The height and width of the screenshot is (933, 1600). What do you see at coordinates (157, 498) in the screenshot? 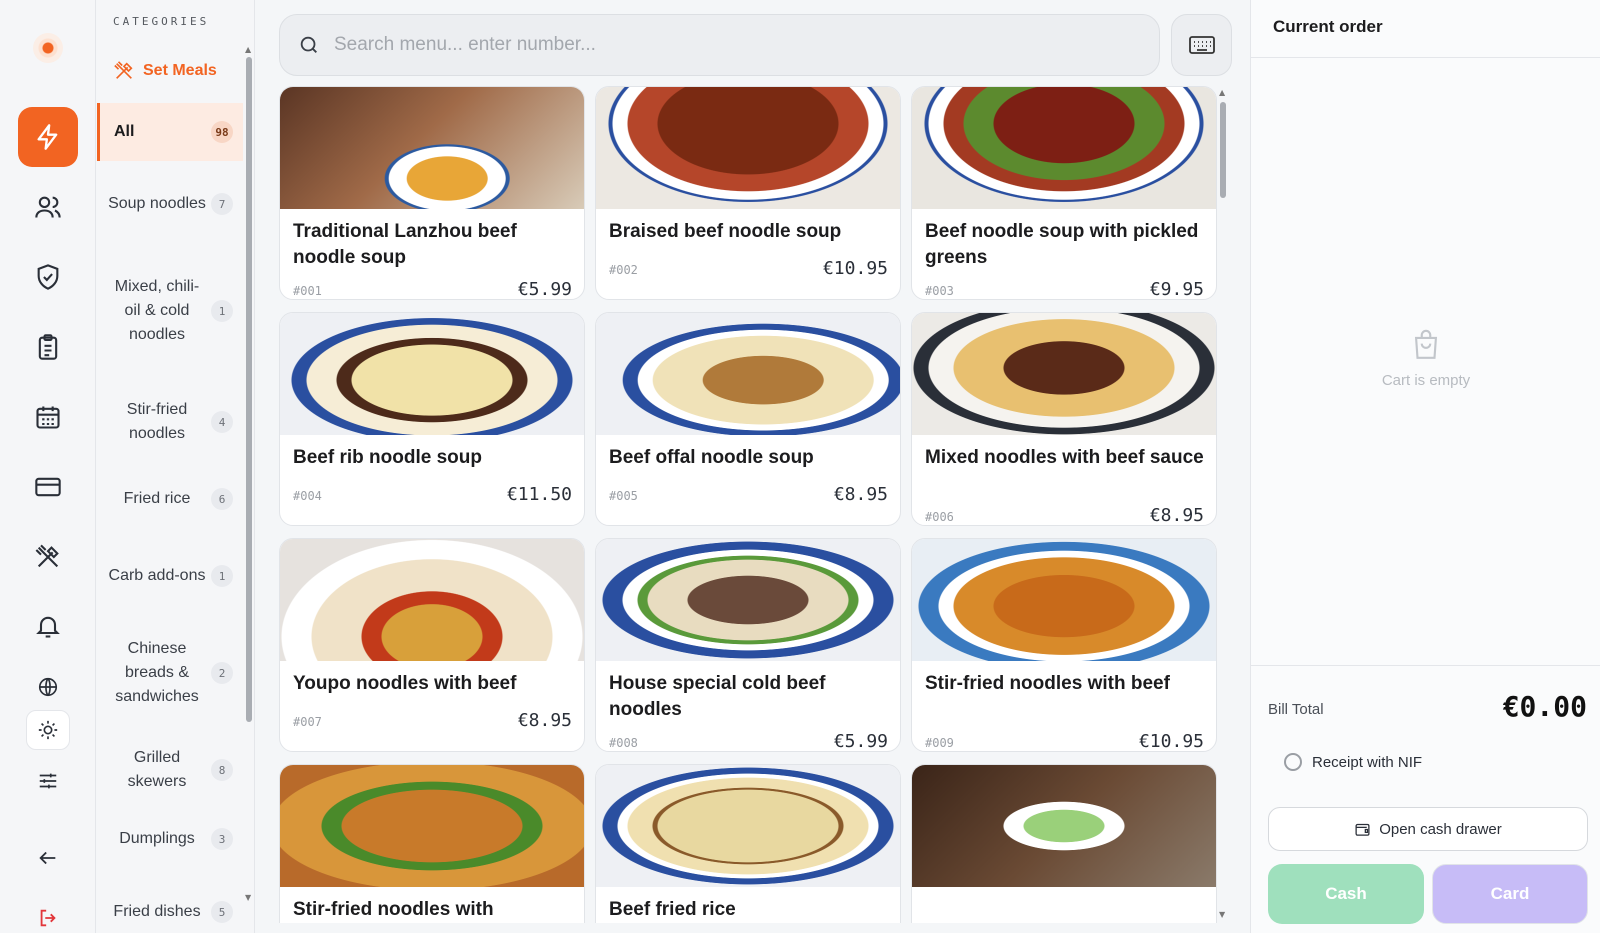
I see `category-label: Fried rice` at bounding box center [157, 498].